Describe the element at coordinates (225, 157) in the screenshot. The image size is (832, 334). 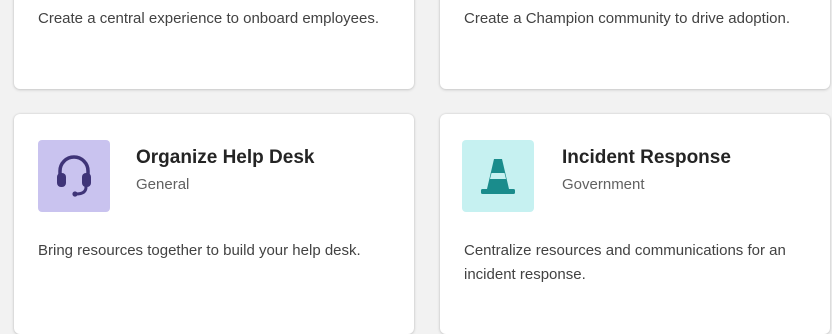
I see `card-title: Organize Help Desk` at that location.